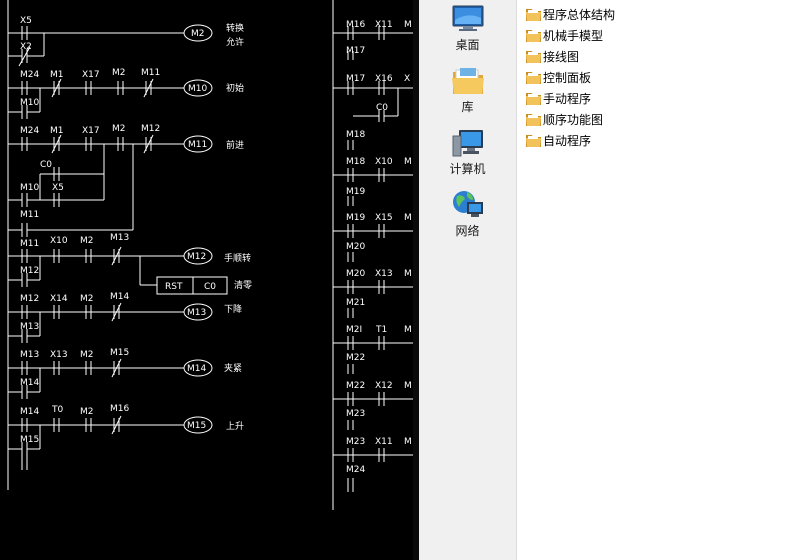 The width and height of the screenshot is (805, 560). What do you see at coordinates (46, 165) in the screenshot?
I see `contact-label: C0` at bounding box center [46, 165].